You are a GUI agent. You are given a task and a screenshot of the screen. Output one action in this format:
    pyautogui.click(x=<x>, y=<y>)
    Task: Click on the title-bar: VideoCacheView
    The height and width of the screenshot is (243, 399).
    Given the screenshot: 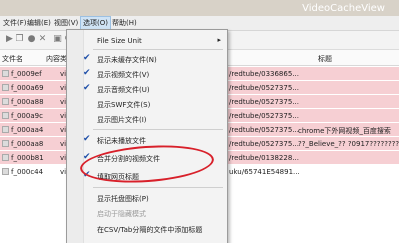 What is the action you would take?
    pyautogui.click(x=199, y=8)
    